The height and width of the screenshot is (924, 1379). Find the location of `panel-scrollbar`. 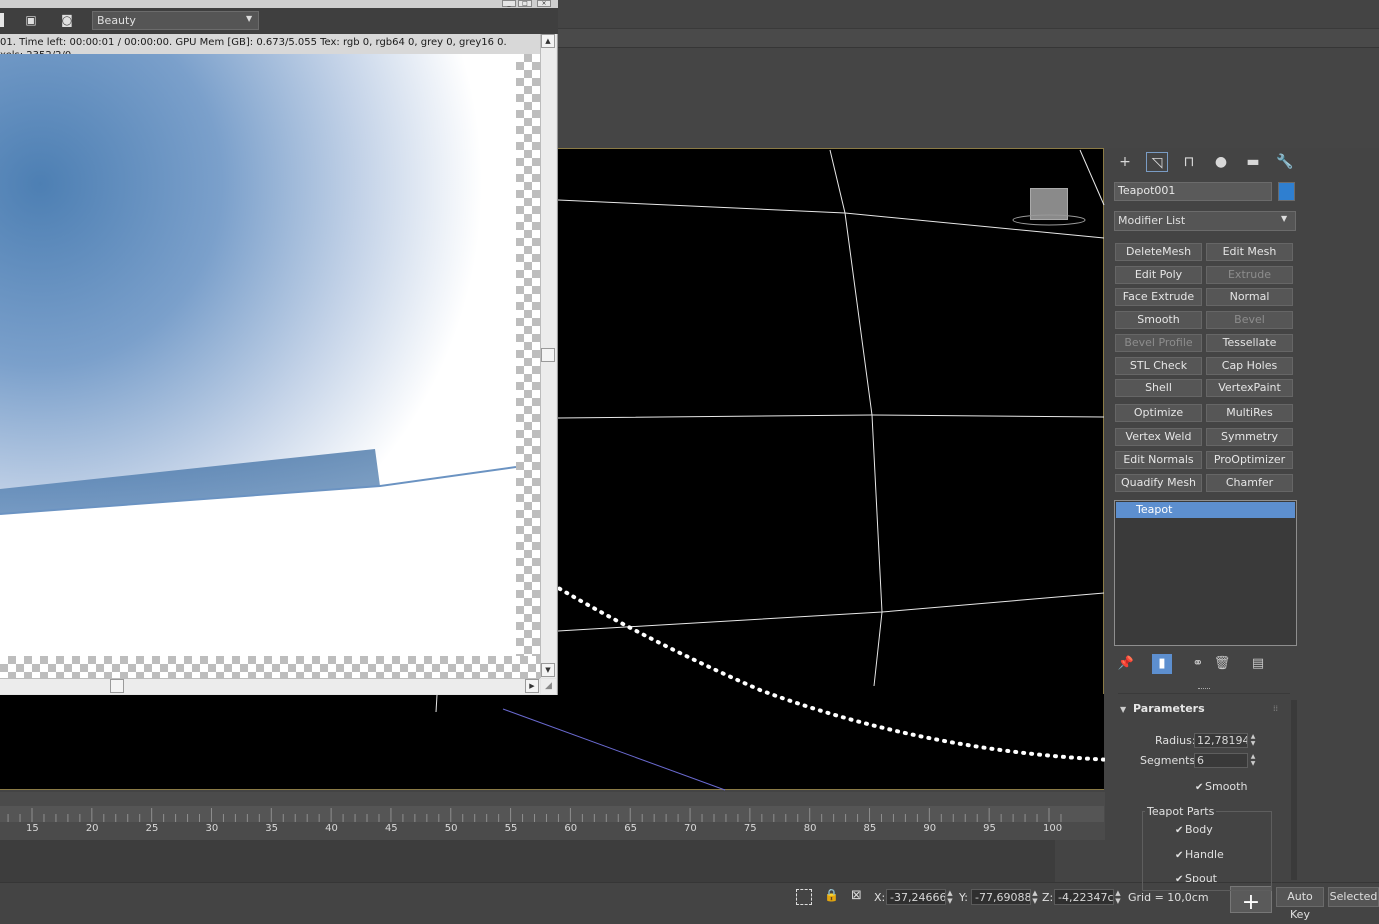

panel-scrollbar is located at coordinates (1294, 790).